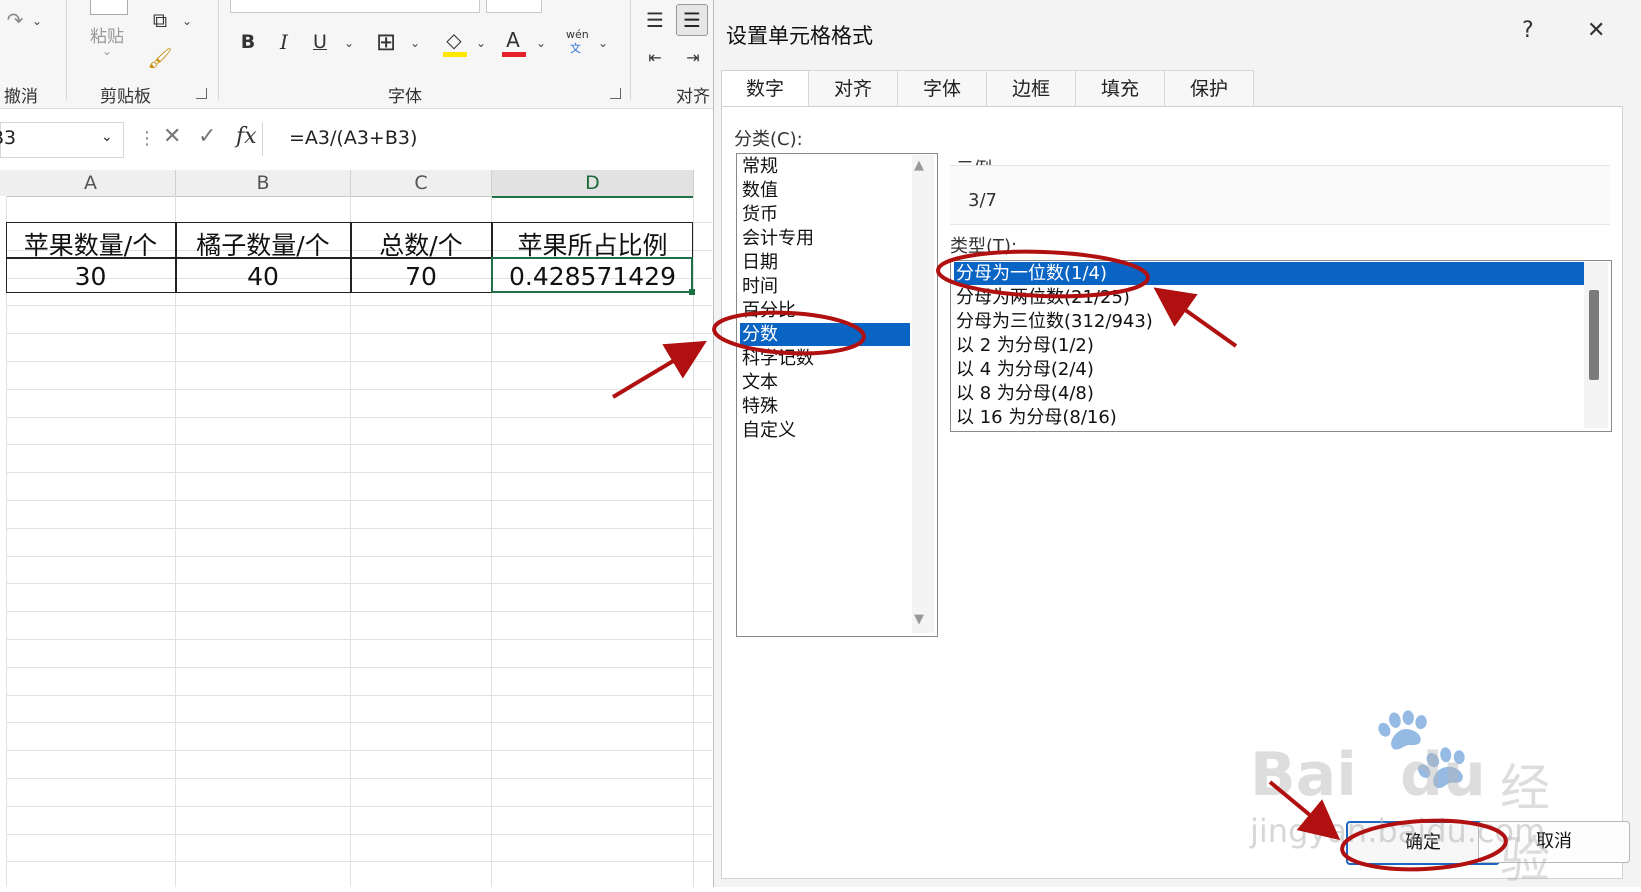 This screenshot has height=892, width=1641. What do you see at coordinates (1043, 274) in the screenshot?
I see `highlight-ellipse-type` at bounding box center [1043, 274].